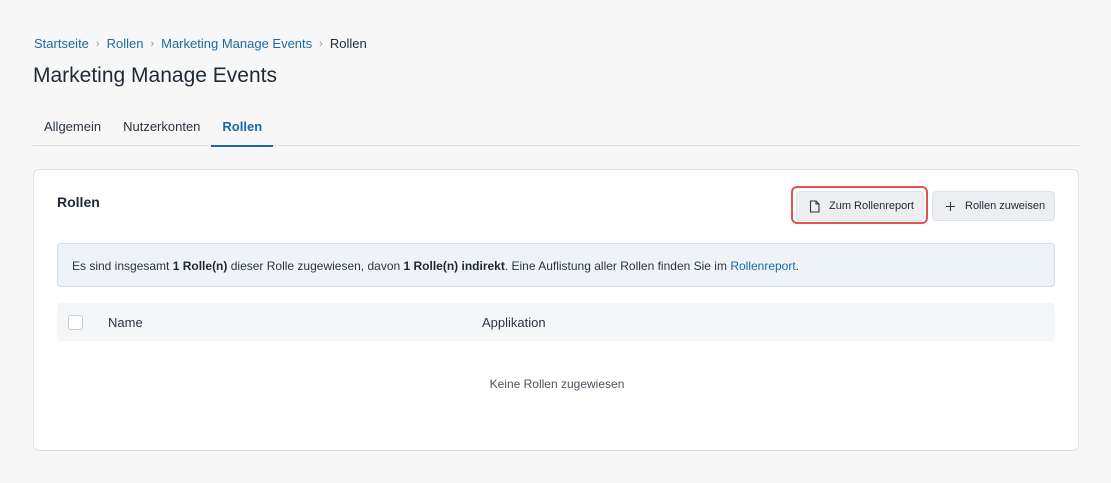 This screenshot has height=483, width=1111. Describe the element at coordinates (814, 206) in the screenshot. I see `document-icon` at that location.